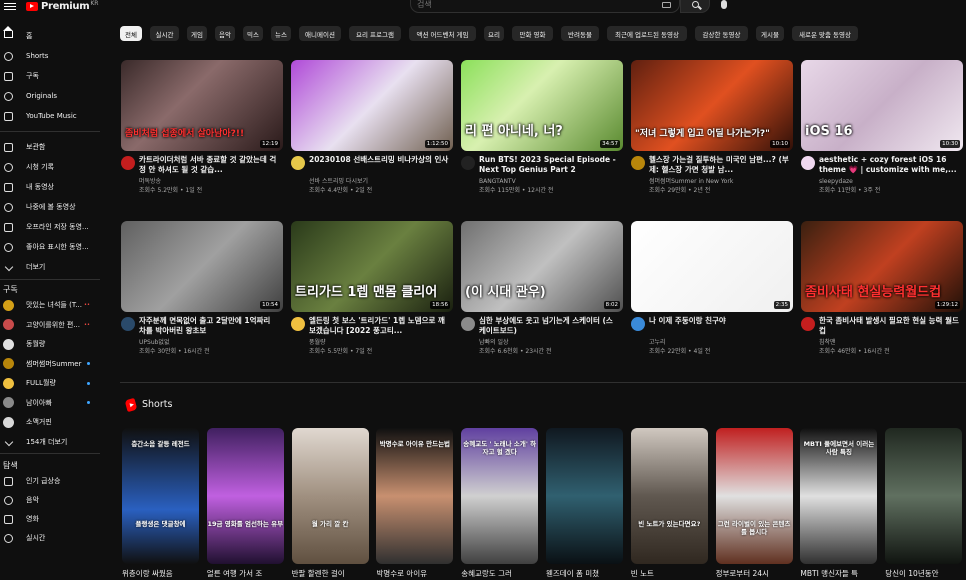 The height and width of the screenshot is (580, 966). I want to click on keyboard-icon, so click(666, 5).